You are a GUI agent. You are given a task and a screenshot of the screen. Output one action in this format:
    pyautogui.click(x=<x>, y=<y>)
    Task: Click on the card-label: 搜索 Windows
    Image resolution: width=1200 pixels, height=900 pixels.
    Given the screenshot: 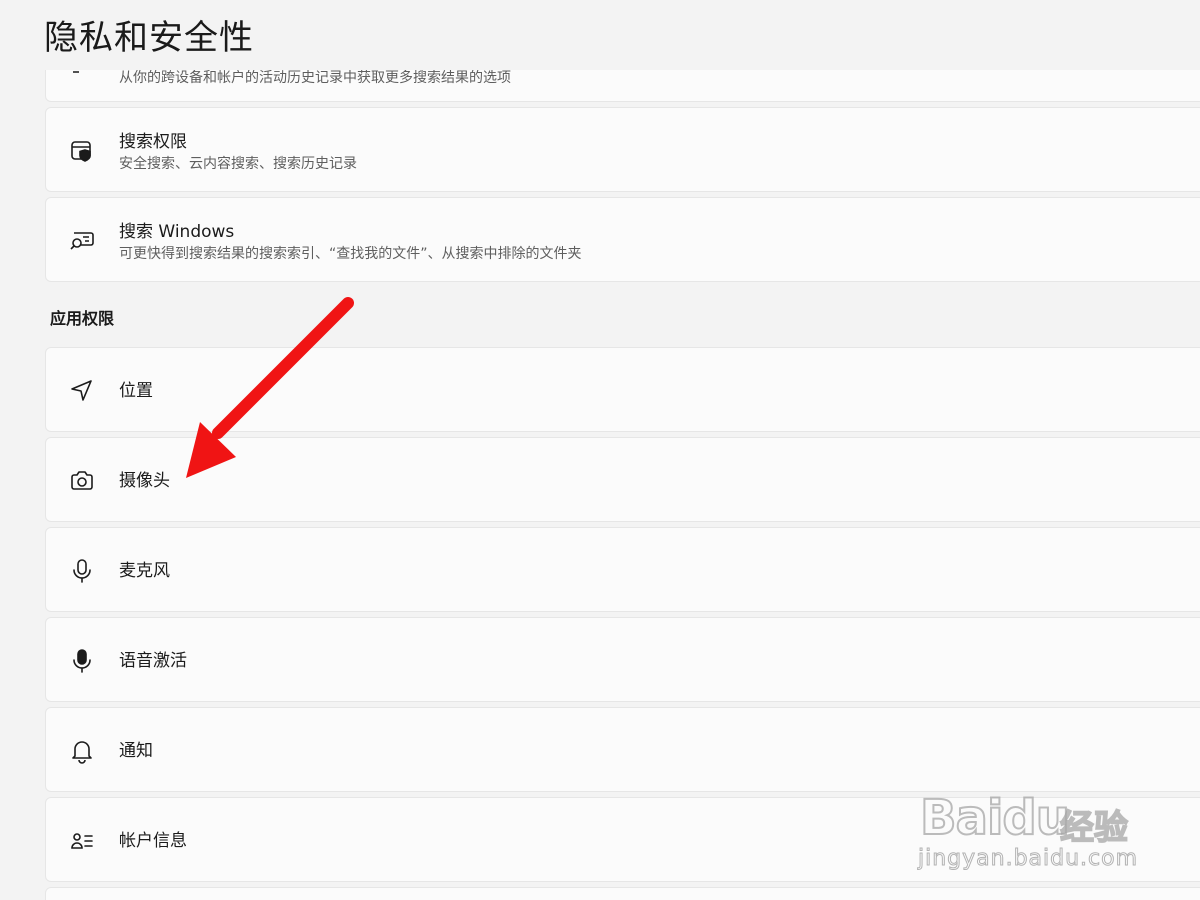 What is the action you would take?
    pyautogui.click(x=177, y=232)
    